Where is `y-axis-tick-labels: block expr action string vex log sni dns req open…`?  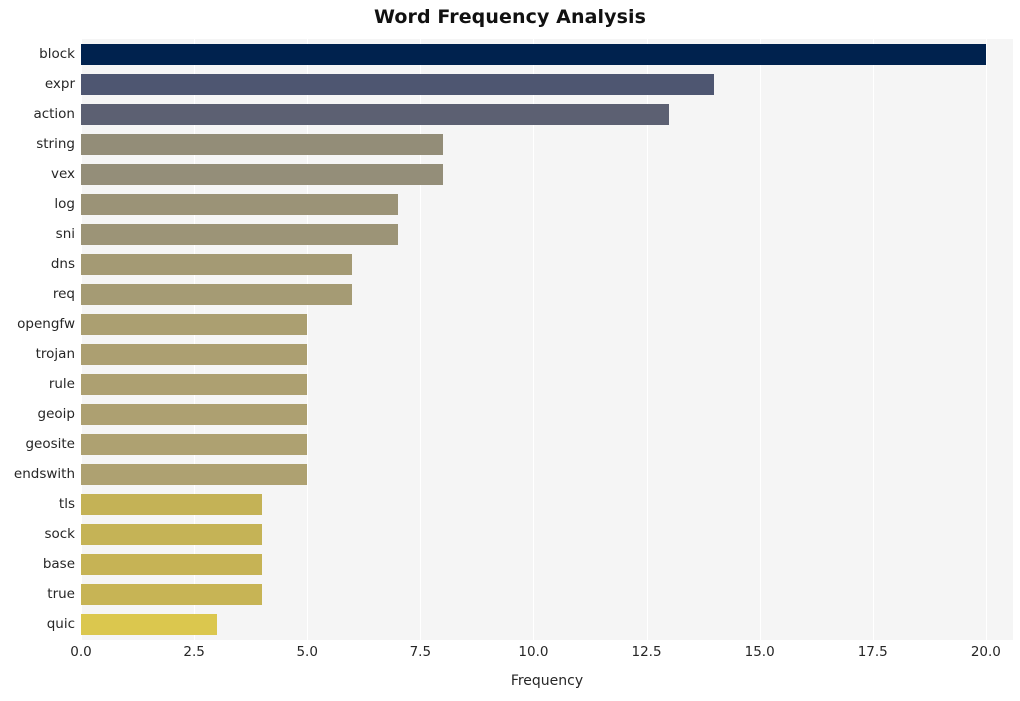
y-axis-tick-labels: block expr action string vex log sni dns req open… is located at coordinates (37, 339).